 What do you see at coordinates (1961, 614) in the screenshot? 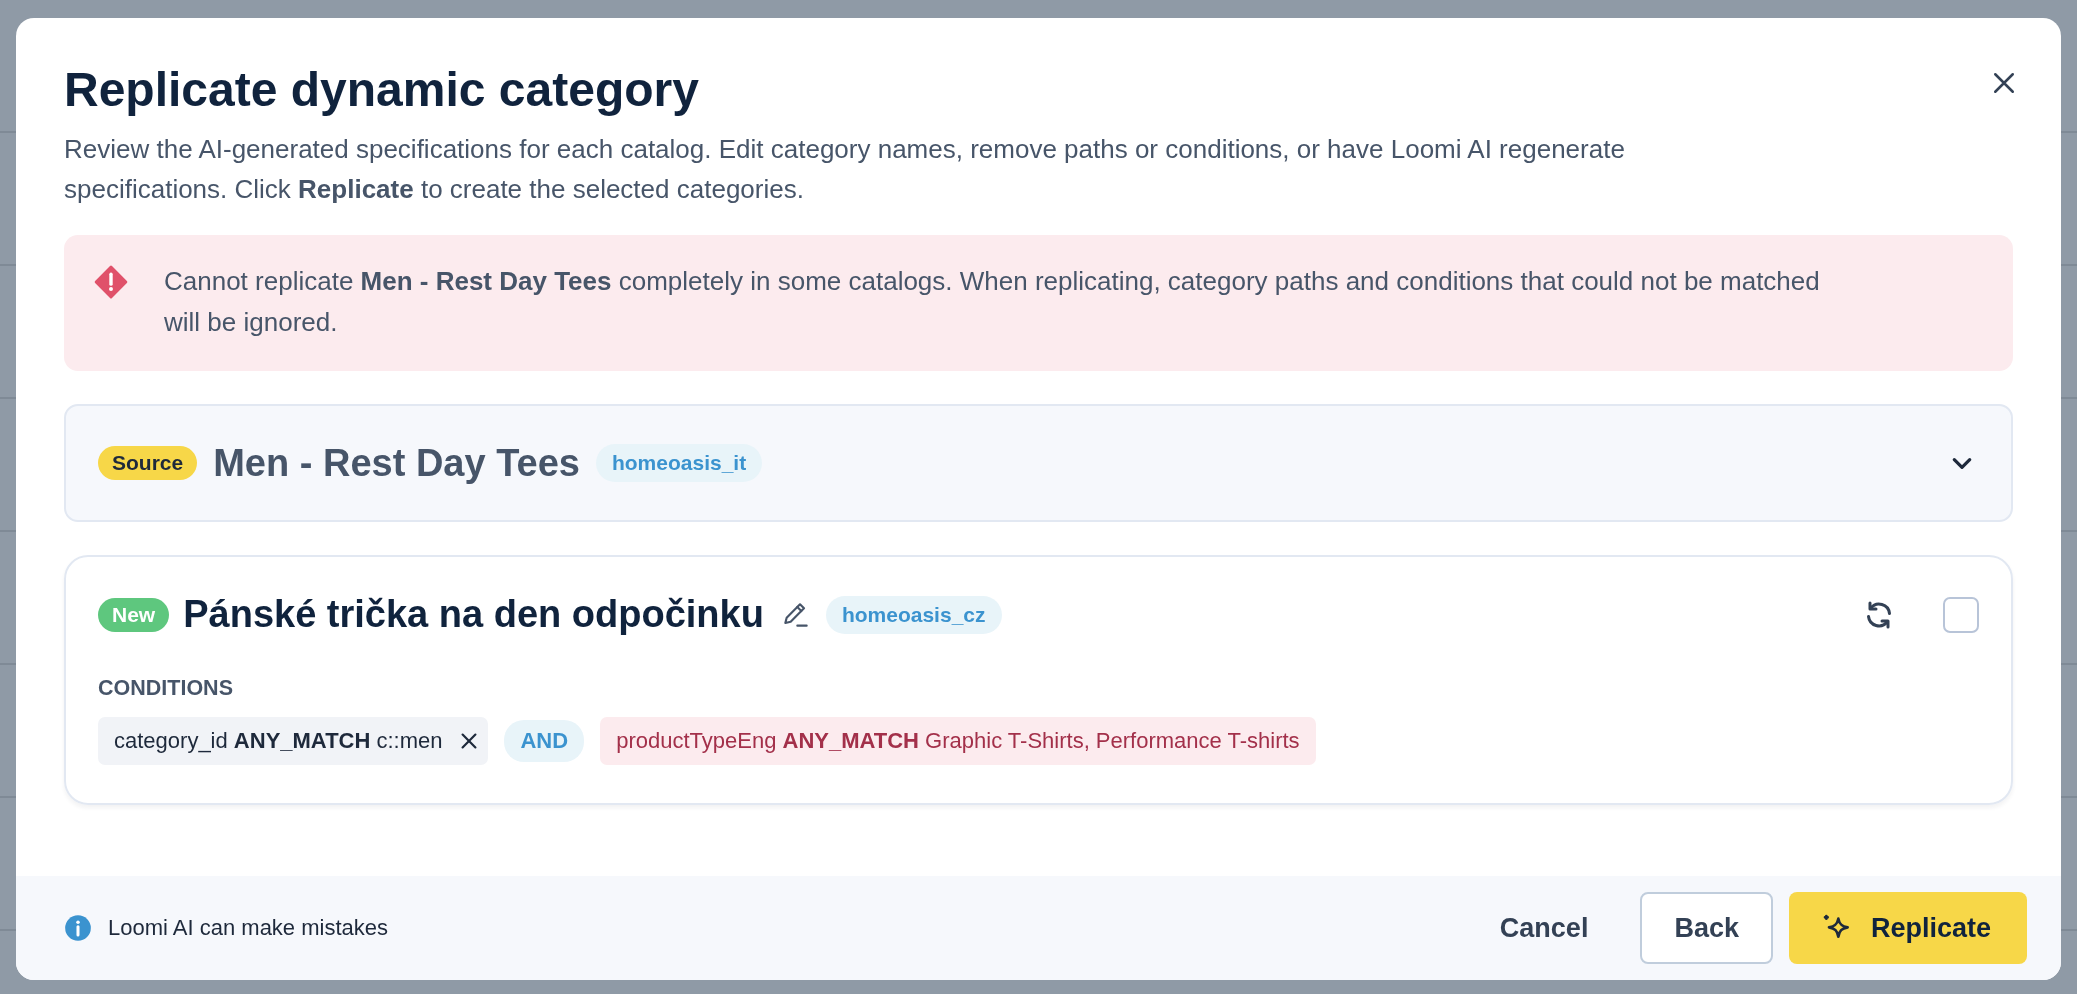
I see `select-checkbox` at bounding box center [1961, 614].